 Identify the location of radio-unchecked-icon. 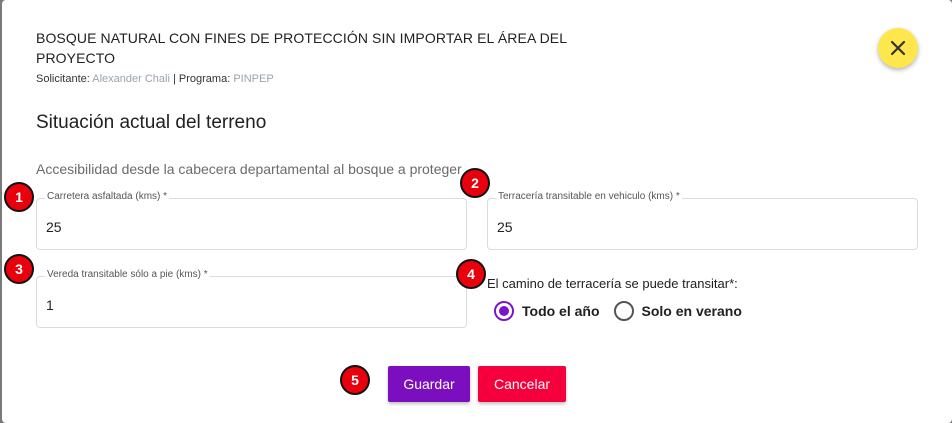
(623, 311).